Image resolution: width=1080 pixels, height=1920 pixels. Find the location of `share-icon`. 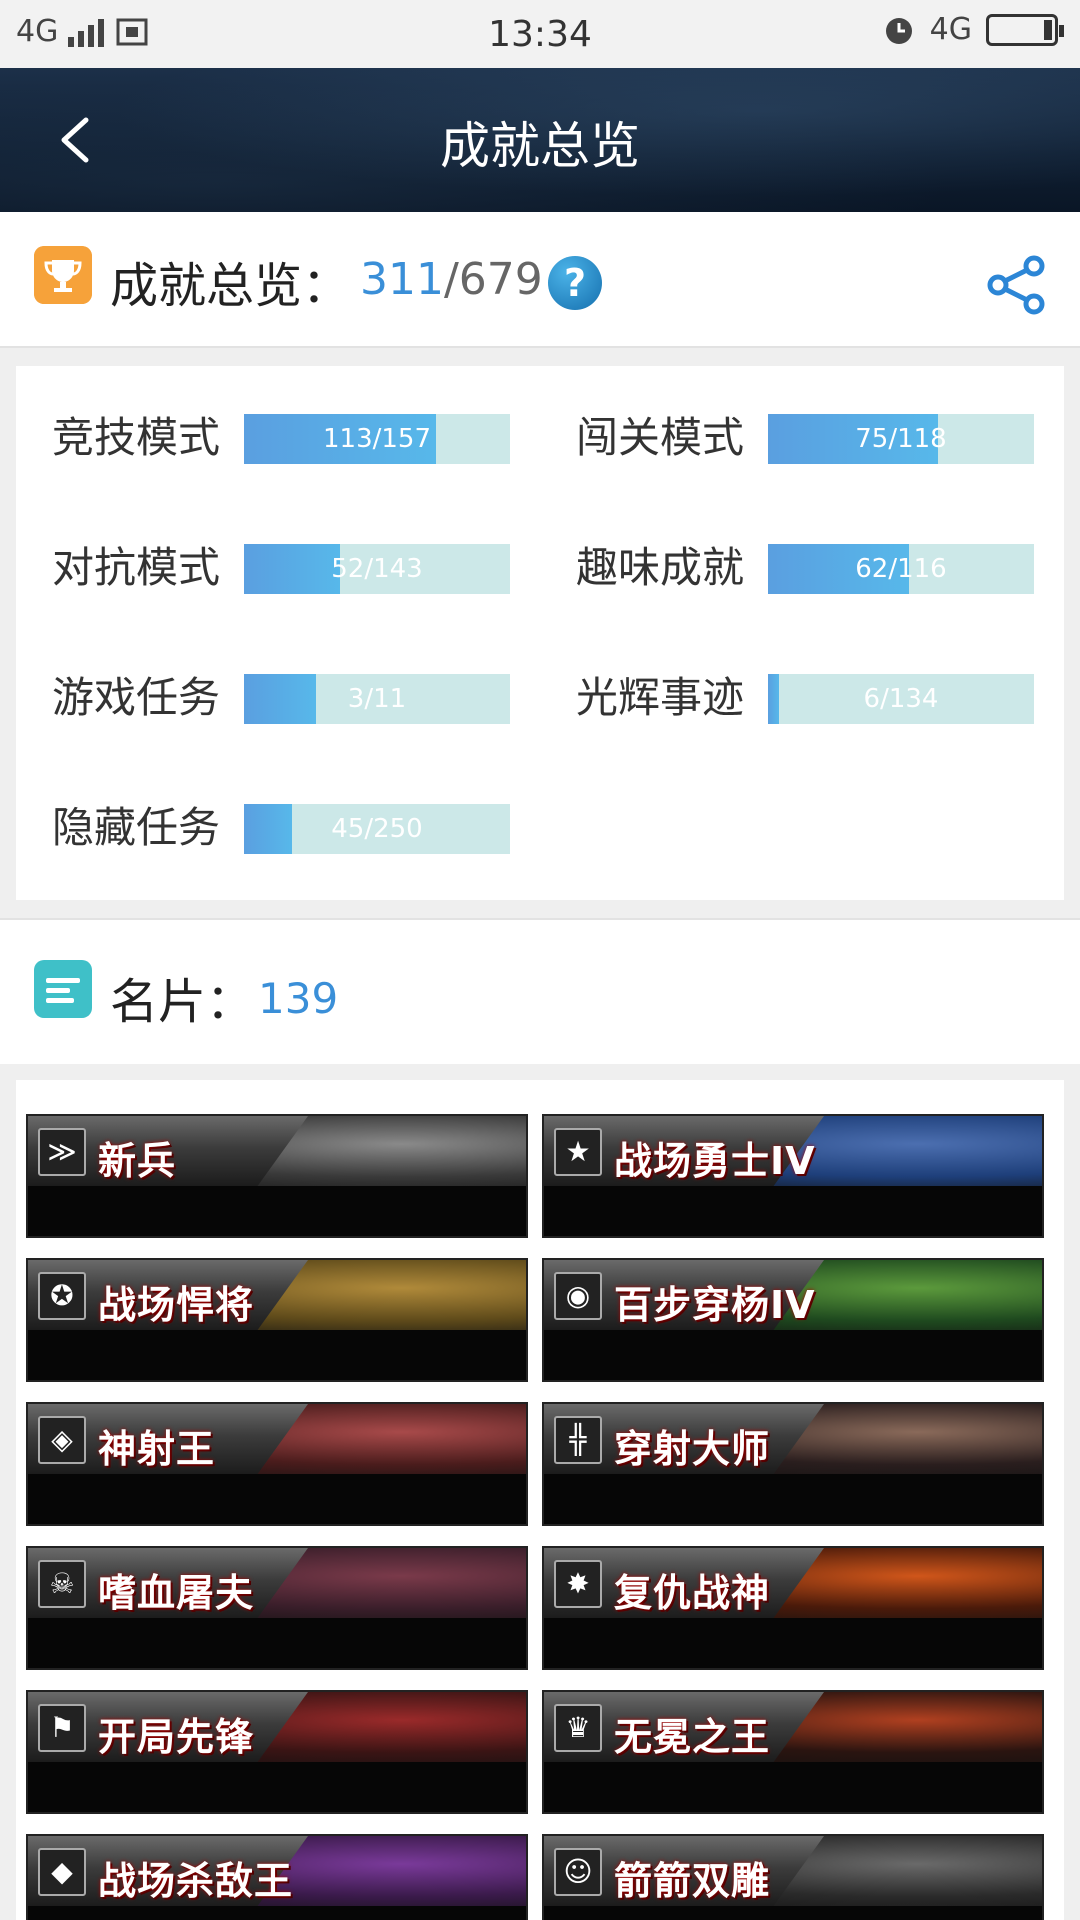

share-icon is located at coordinates (1017, 285).